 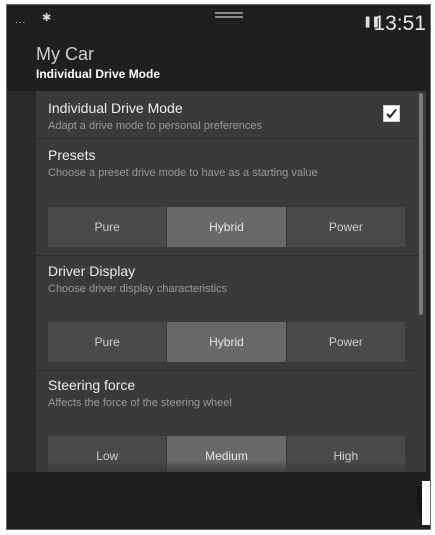 I want to click on presets-option-hybrid: Hybrid, so click(x=226, y=227).